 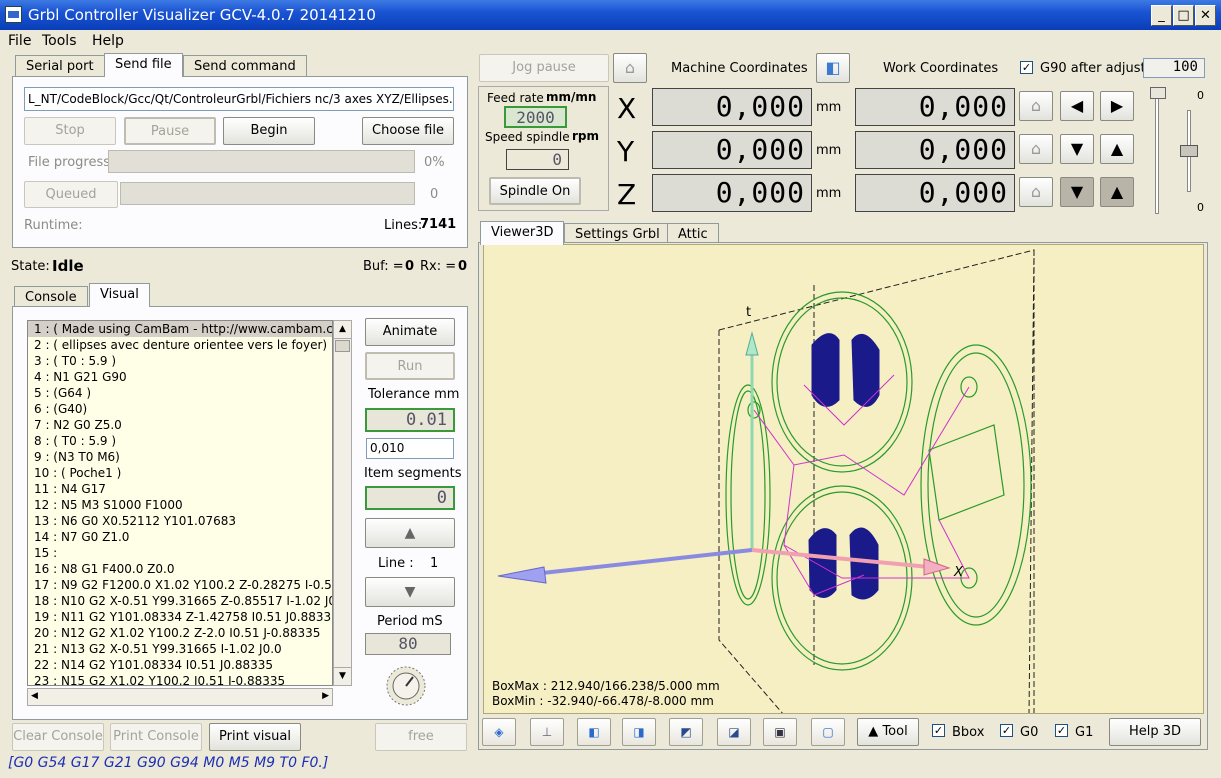 I want to click on tab-viewer3d: Viewer3D, so click(x=522, y=233).